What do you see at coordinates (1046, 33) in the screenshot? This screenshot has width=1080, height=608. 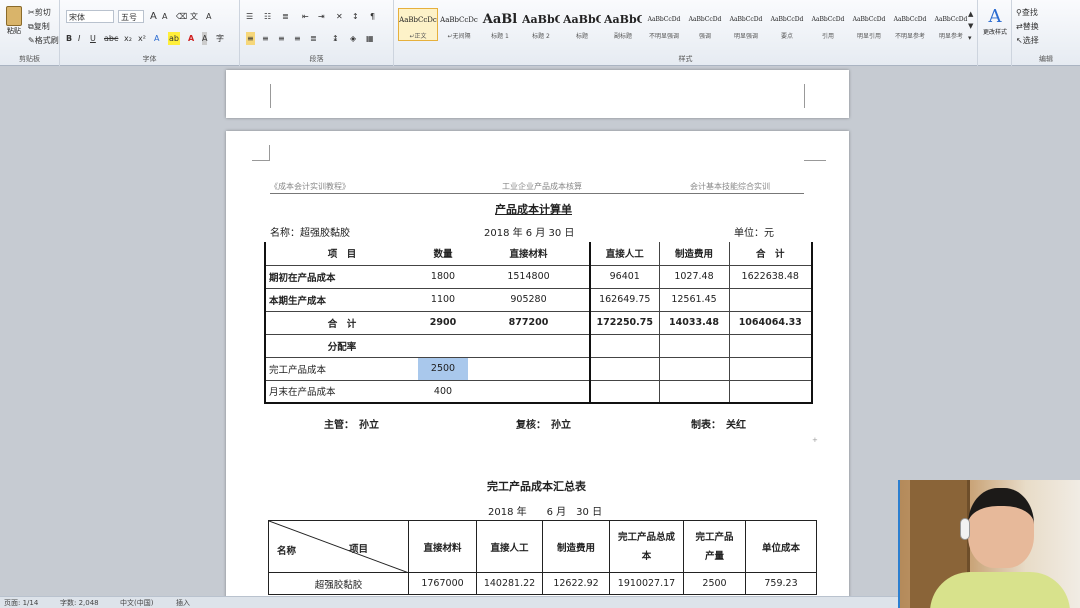 I see `editing-group: ⚲查找 ⇄替换 ↖选择 编辑` at bounding box center [1046, 33].